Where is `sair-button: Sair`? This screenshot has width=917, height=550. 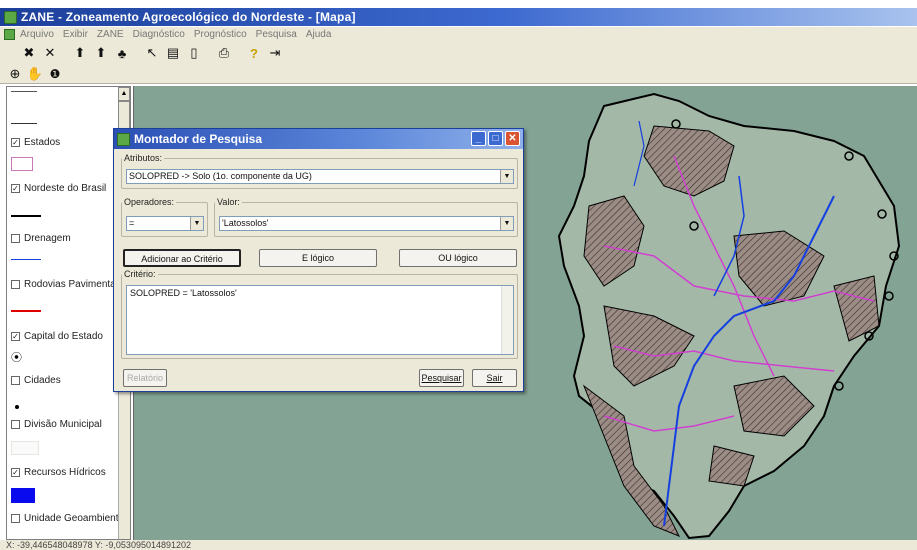 sair-button: Sair is located at coordinates (494, 378).